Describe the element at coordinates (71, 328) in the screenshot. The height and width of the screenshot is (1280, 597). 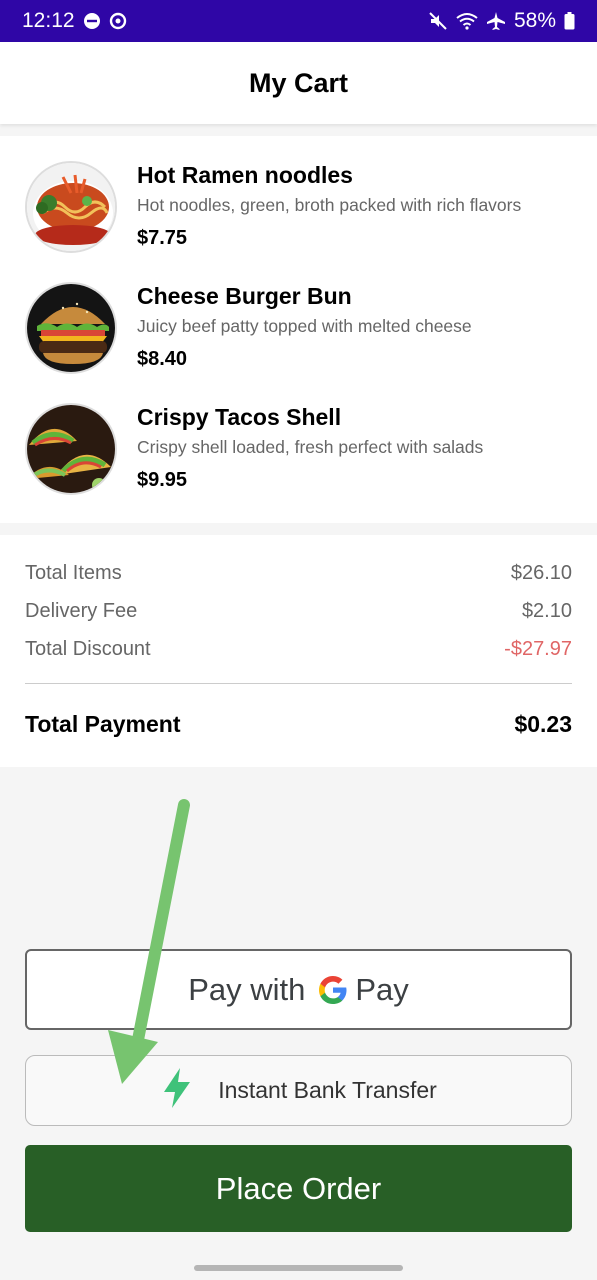
I see `burger-image` at that location.